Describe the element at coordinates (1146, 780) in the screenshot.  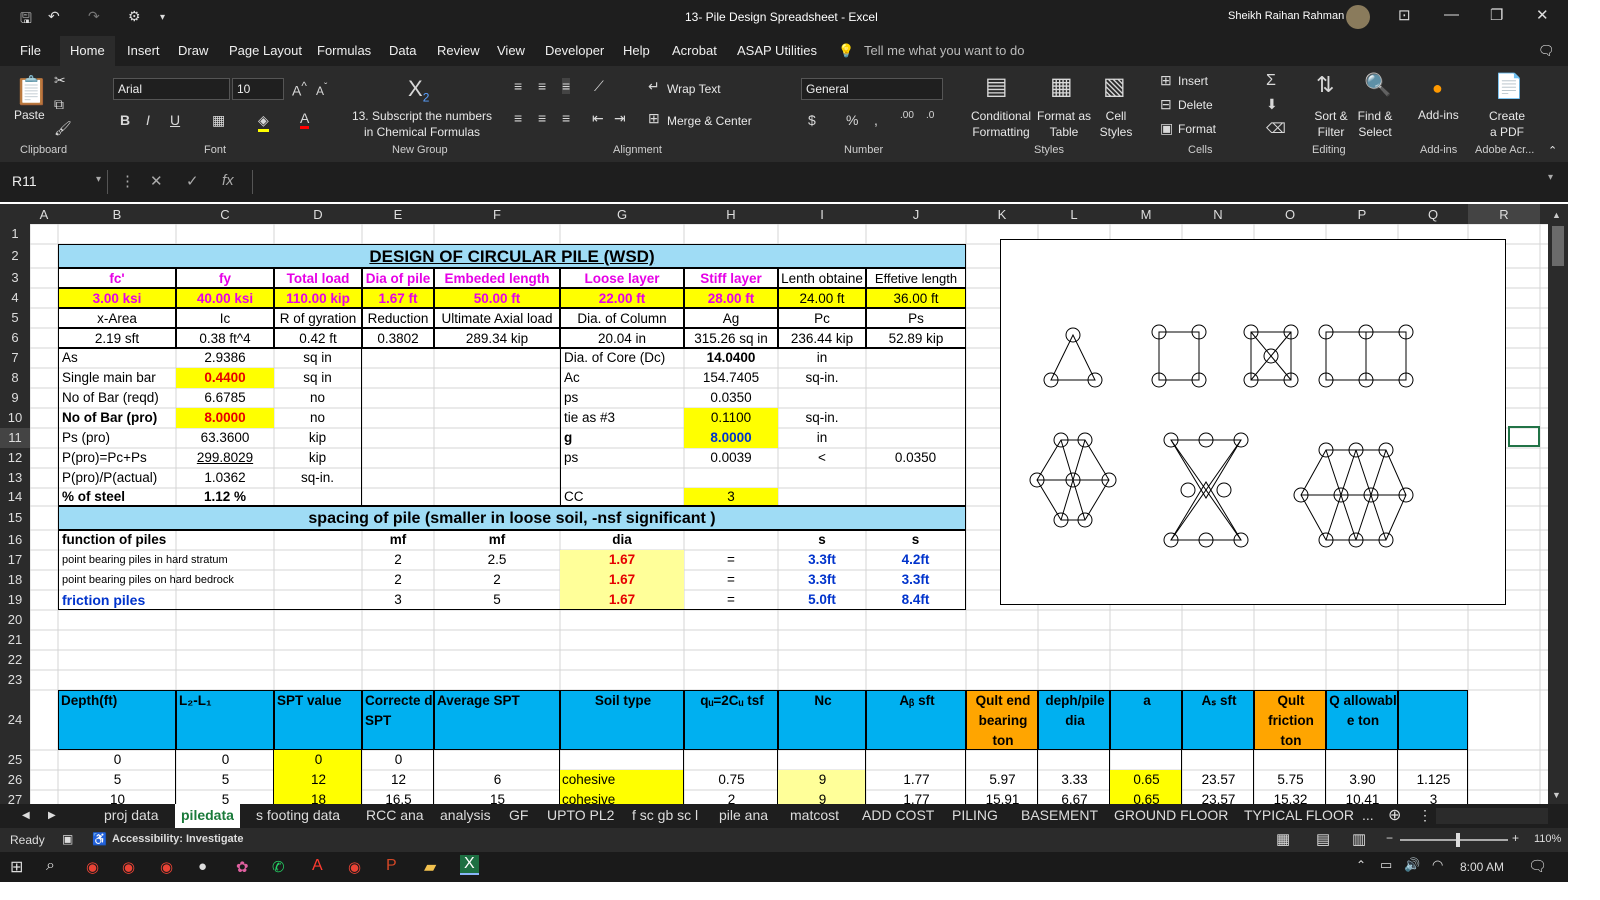
I see `table-cell: 0.65` at that location.